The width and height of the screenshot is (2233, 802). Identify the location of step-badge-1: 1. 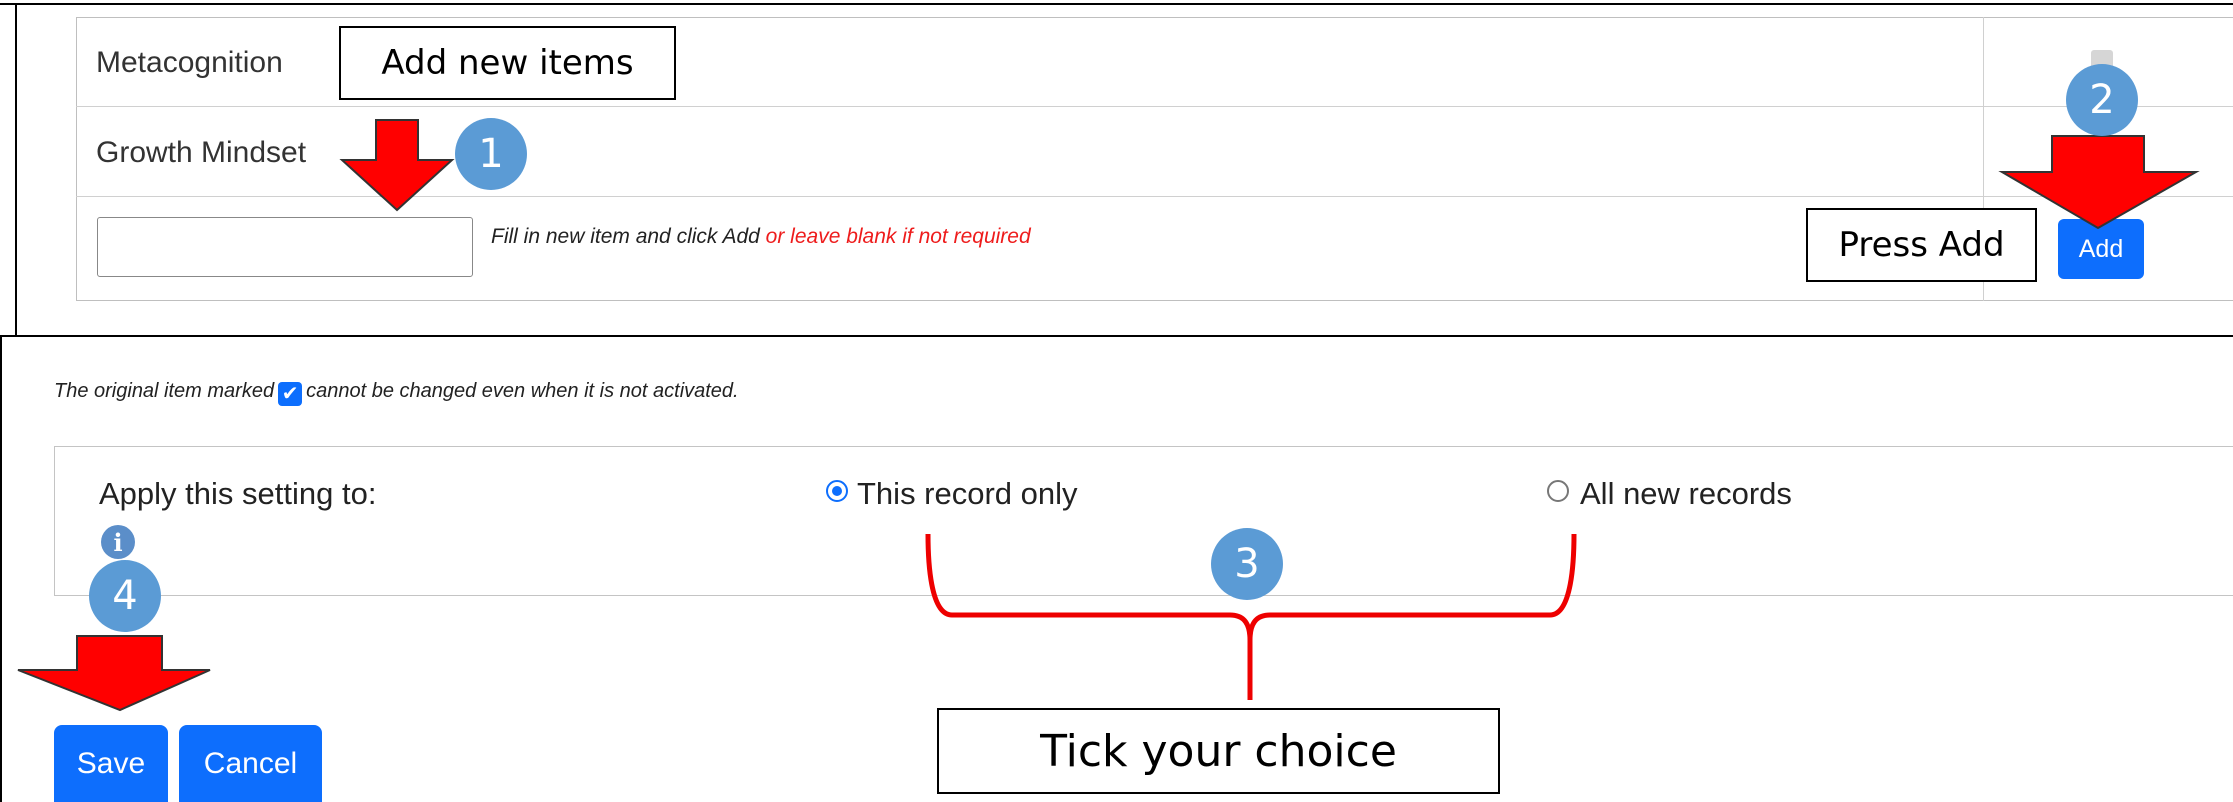
(491, 154).